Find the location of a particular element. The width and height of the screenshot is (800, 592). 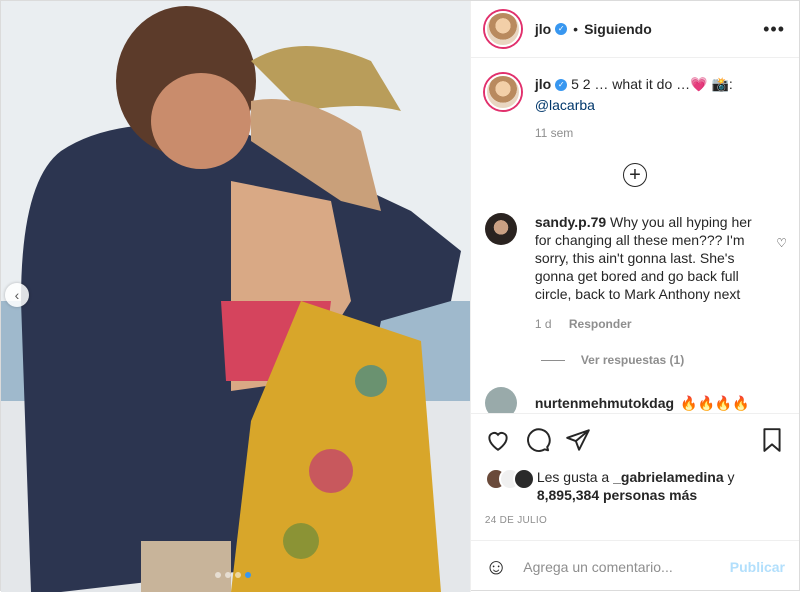

divider is located at coordinates (552, 360).